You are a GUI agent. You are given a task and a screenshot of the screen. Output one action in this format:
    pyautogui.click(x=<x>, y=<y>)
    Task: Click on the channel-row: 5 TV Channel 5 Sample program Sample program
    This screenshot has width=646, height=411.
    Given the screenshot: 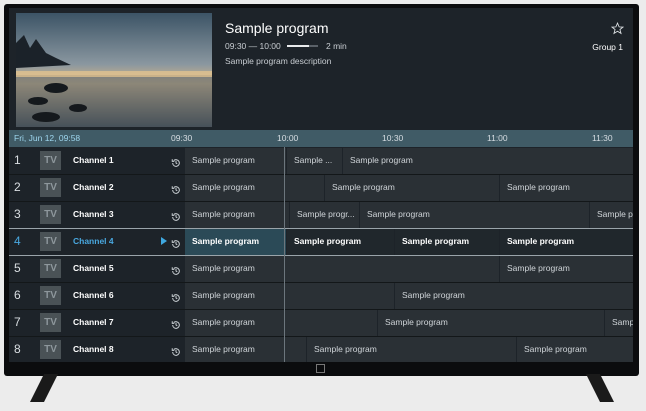 What is the action you would take?
    pyautogui.click(x=321, y=269)
    